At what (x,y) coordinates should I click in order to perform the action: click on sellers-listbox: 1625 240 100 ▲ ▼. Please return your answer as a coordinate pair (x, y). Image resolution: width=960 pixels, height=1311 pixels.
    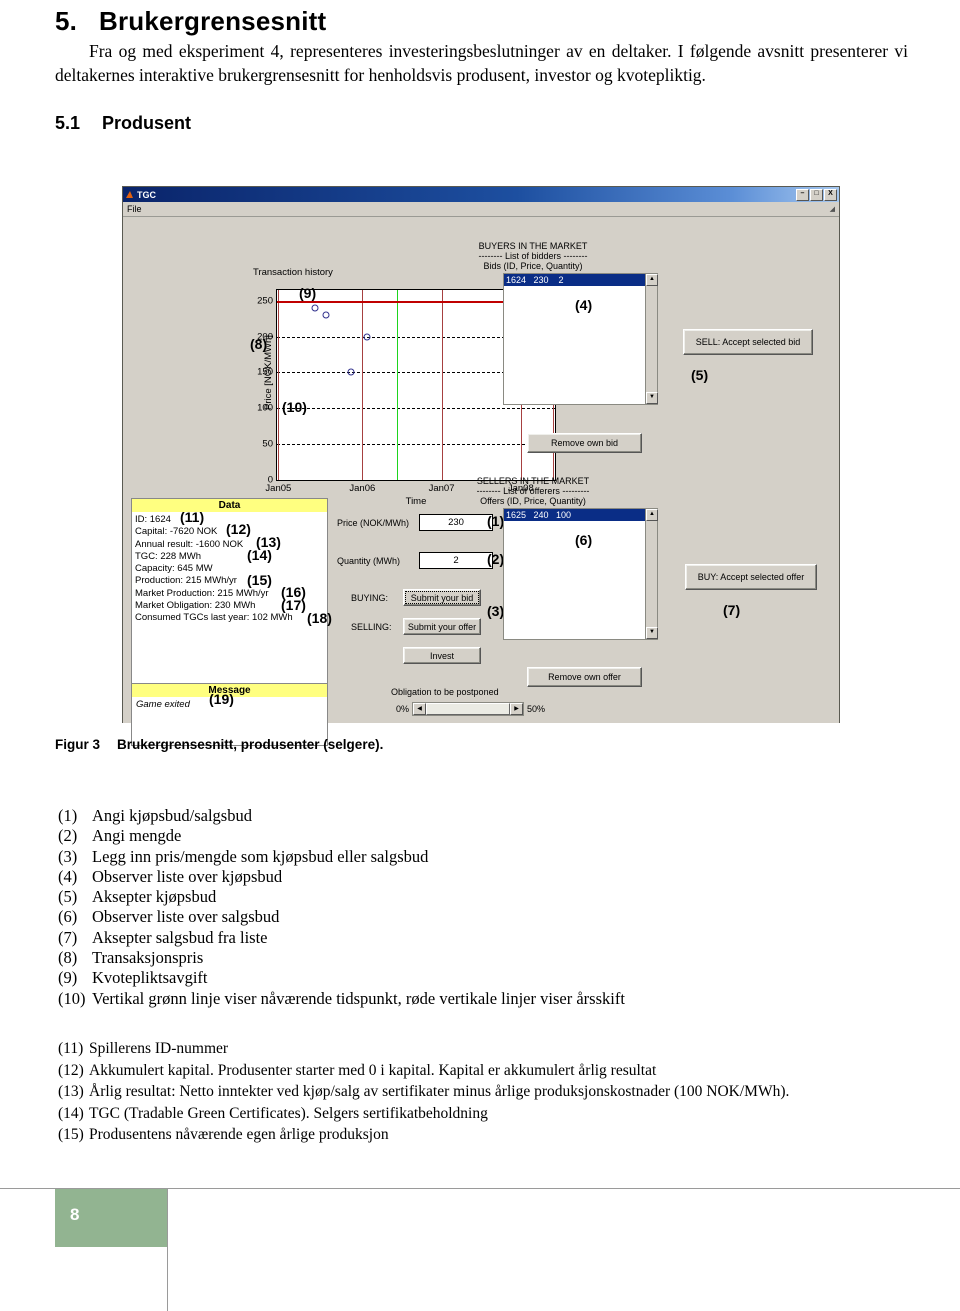
    Looking at the image, I should click on (580, 574).